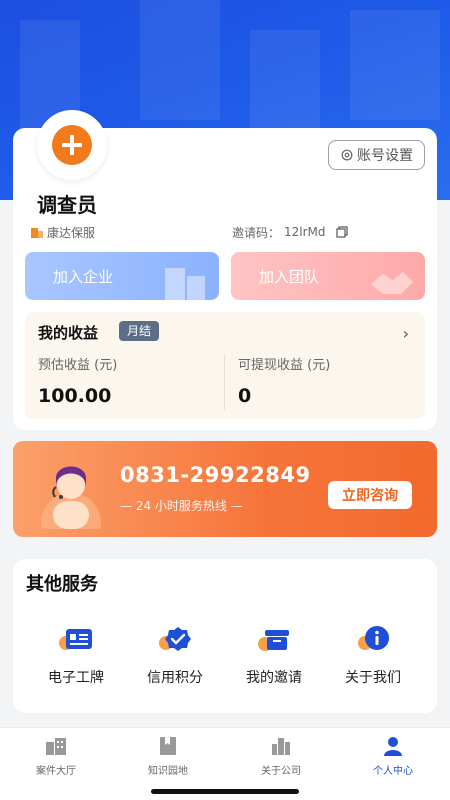  Describe the element at coordinates (281, 756) in the screenshot. I see `tab-about-company: 关于公司` at that location.